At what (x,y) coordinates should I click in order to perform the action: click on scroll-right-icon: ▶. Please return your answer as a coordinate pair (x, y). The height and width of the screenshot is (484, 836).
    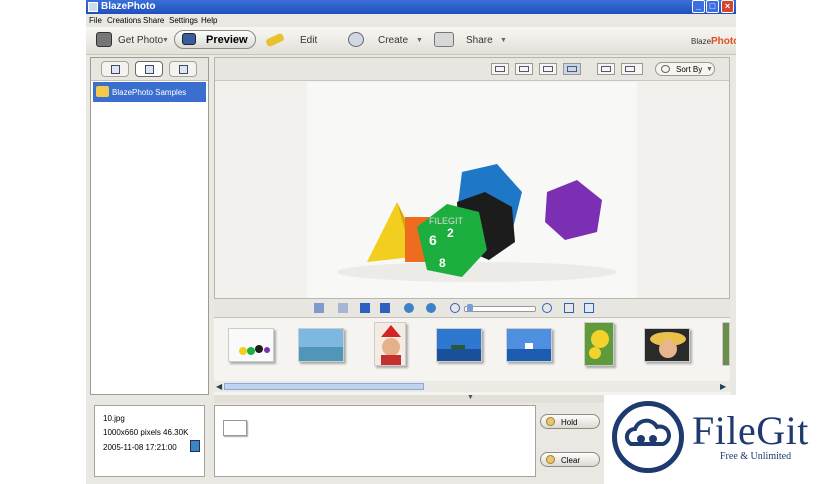
    Looking at the image, I should click on (723, 386).